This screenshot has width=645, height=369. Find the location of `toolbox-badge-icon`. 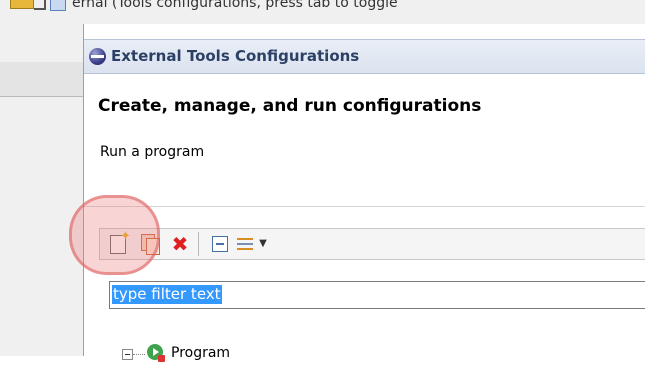

toolbox-badge-icon is located at coordinates (161, 358).